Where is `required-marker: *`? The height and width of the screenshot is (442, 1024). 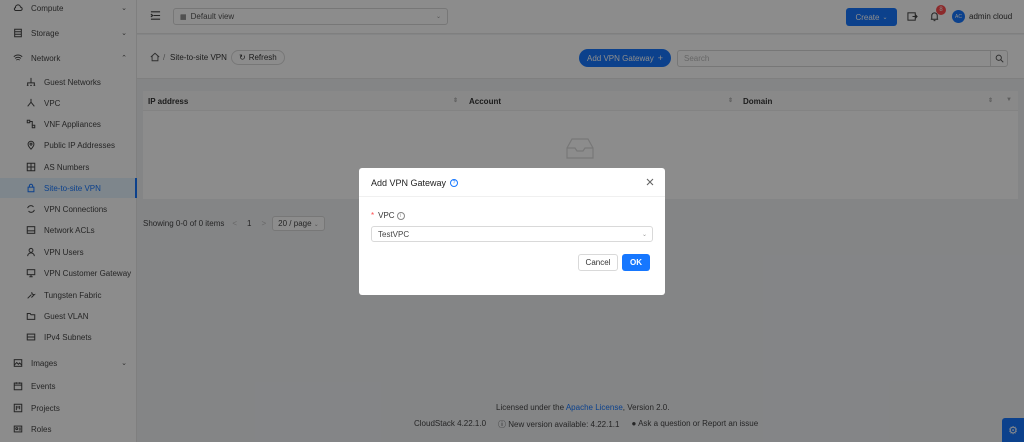
required-marker: * is located at coordinates (373, 215).